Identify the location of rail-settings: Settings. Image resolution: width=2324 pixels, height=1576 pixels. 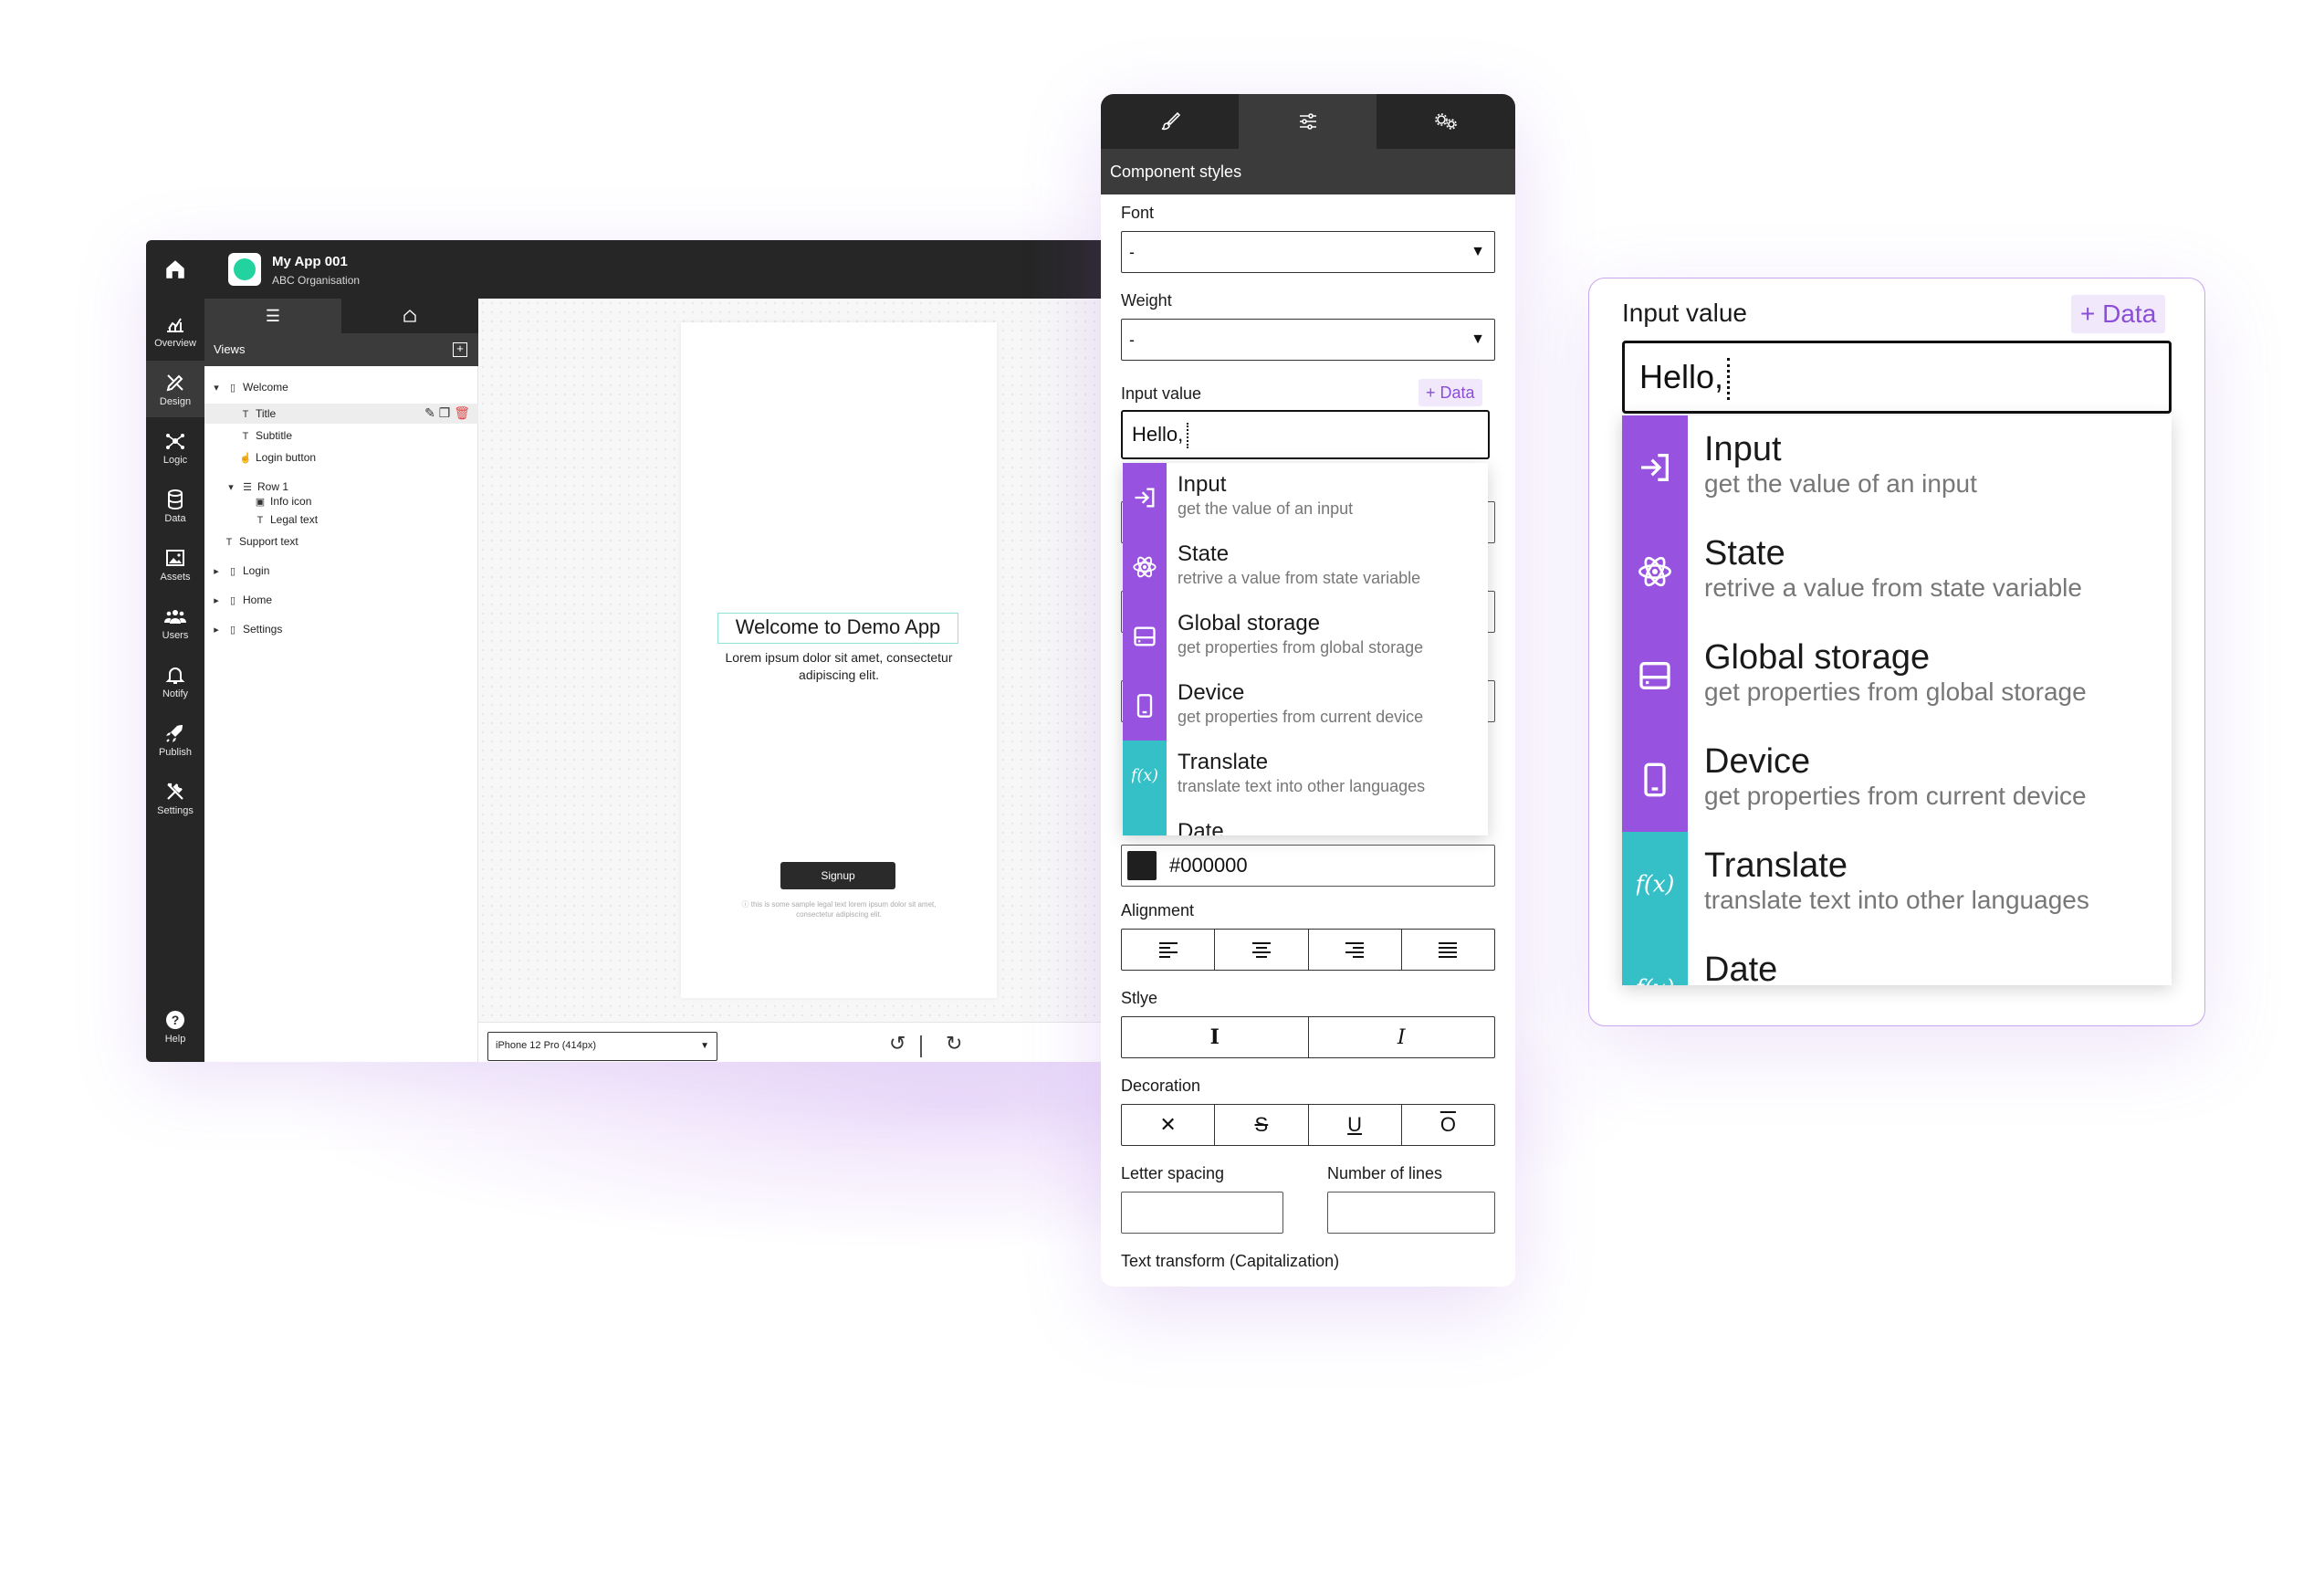
(175, 798).